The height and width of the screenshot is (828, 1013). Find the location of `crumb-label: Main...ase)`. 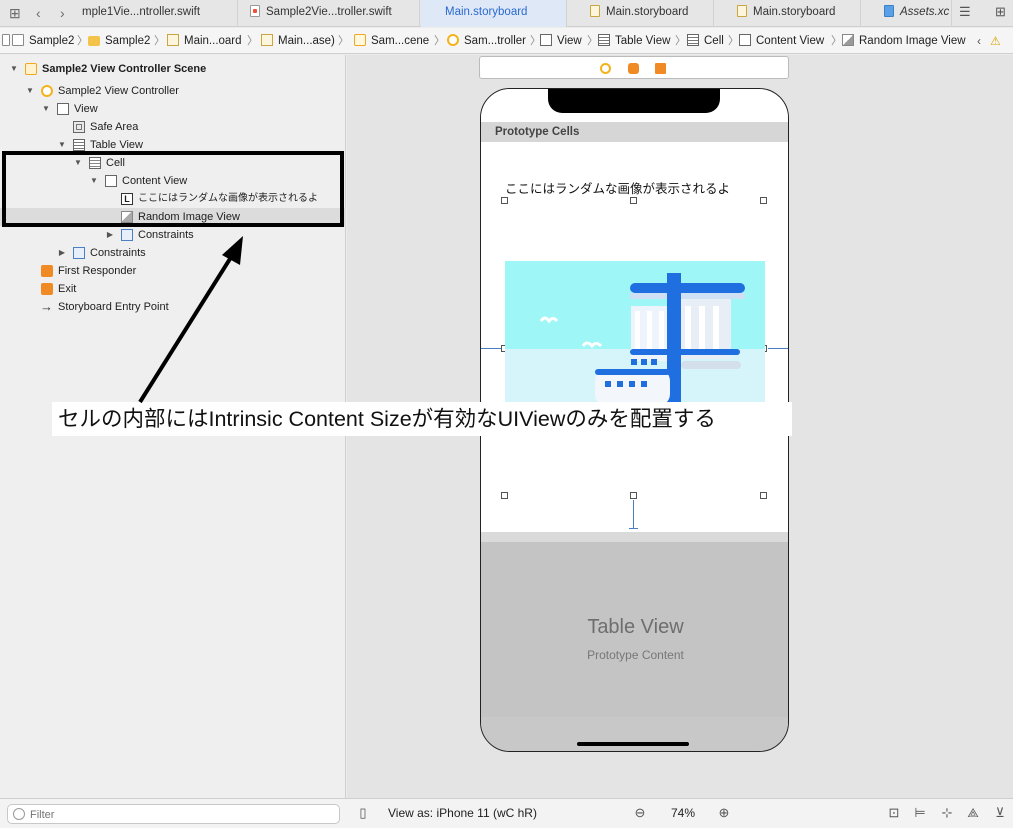

crumb-label: Main...ase) is located at coordinates (306, 41).